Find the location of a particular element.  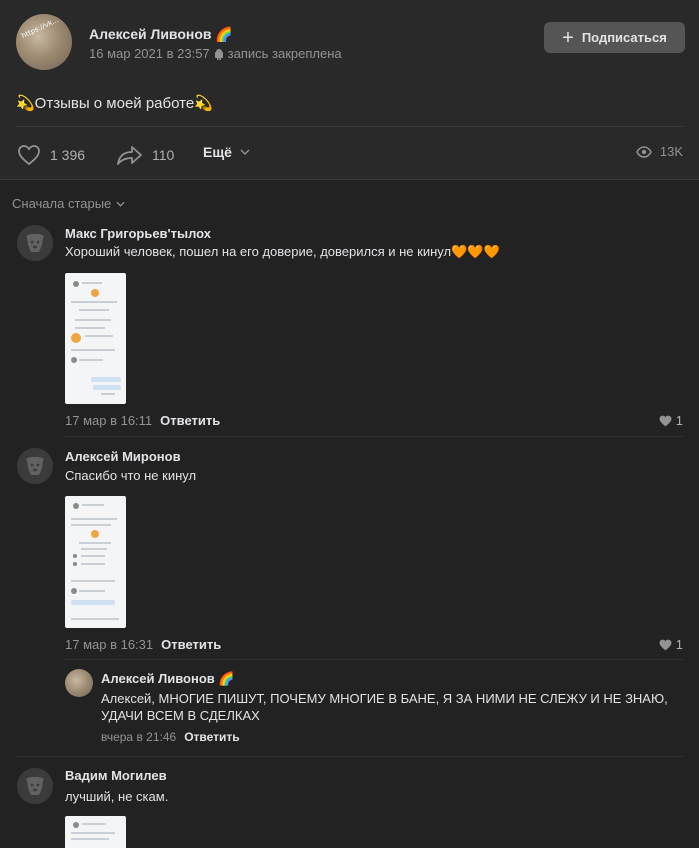

comment-author: Алексей Миронов is located at coordinates (123, 456).